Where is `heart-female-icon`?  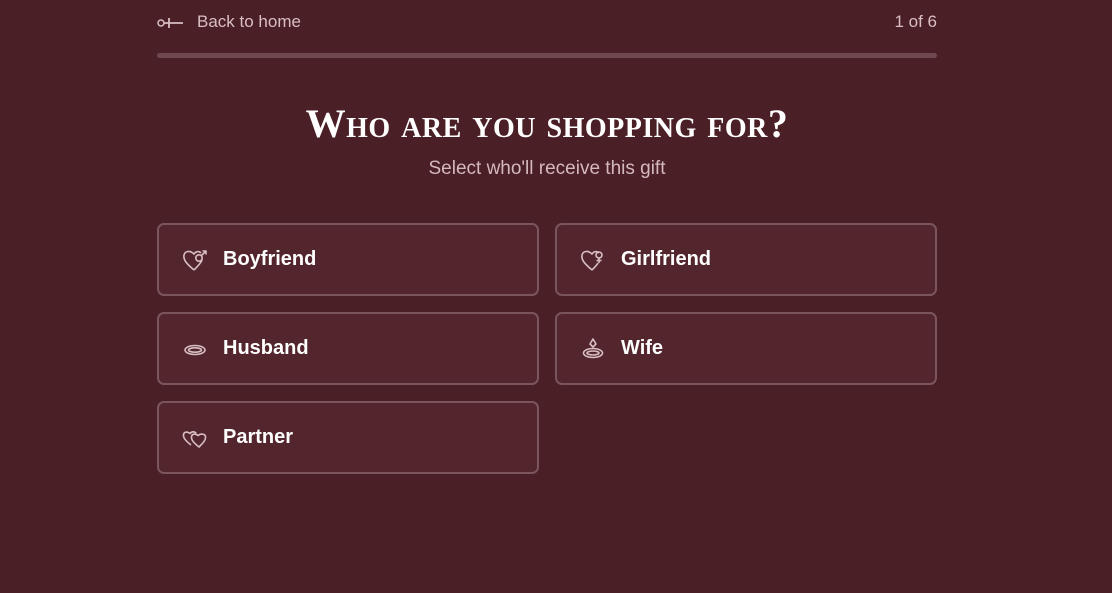 heart-female-icon is located at coordinates (593, 260).